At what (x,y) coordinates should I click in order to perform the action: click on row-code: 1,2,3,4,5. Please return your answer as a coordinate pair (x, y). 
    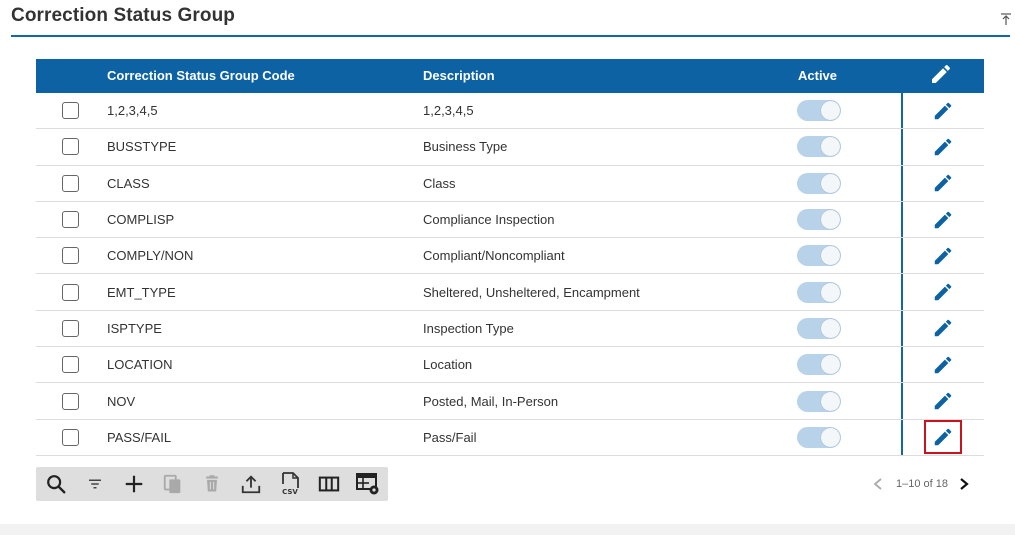
    Looking at the image, I should click on (132, 111).